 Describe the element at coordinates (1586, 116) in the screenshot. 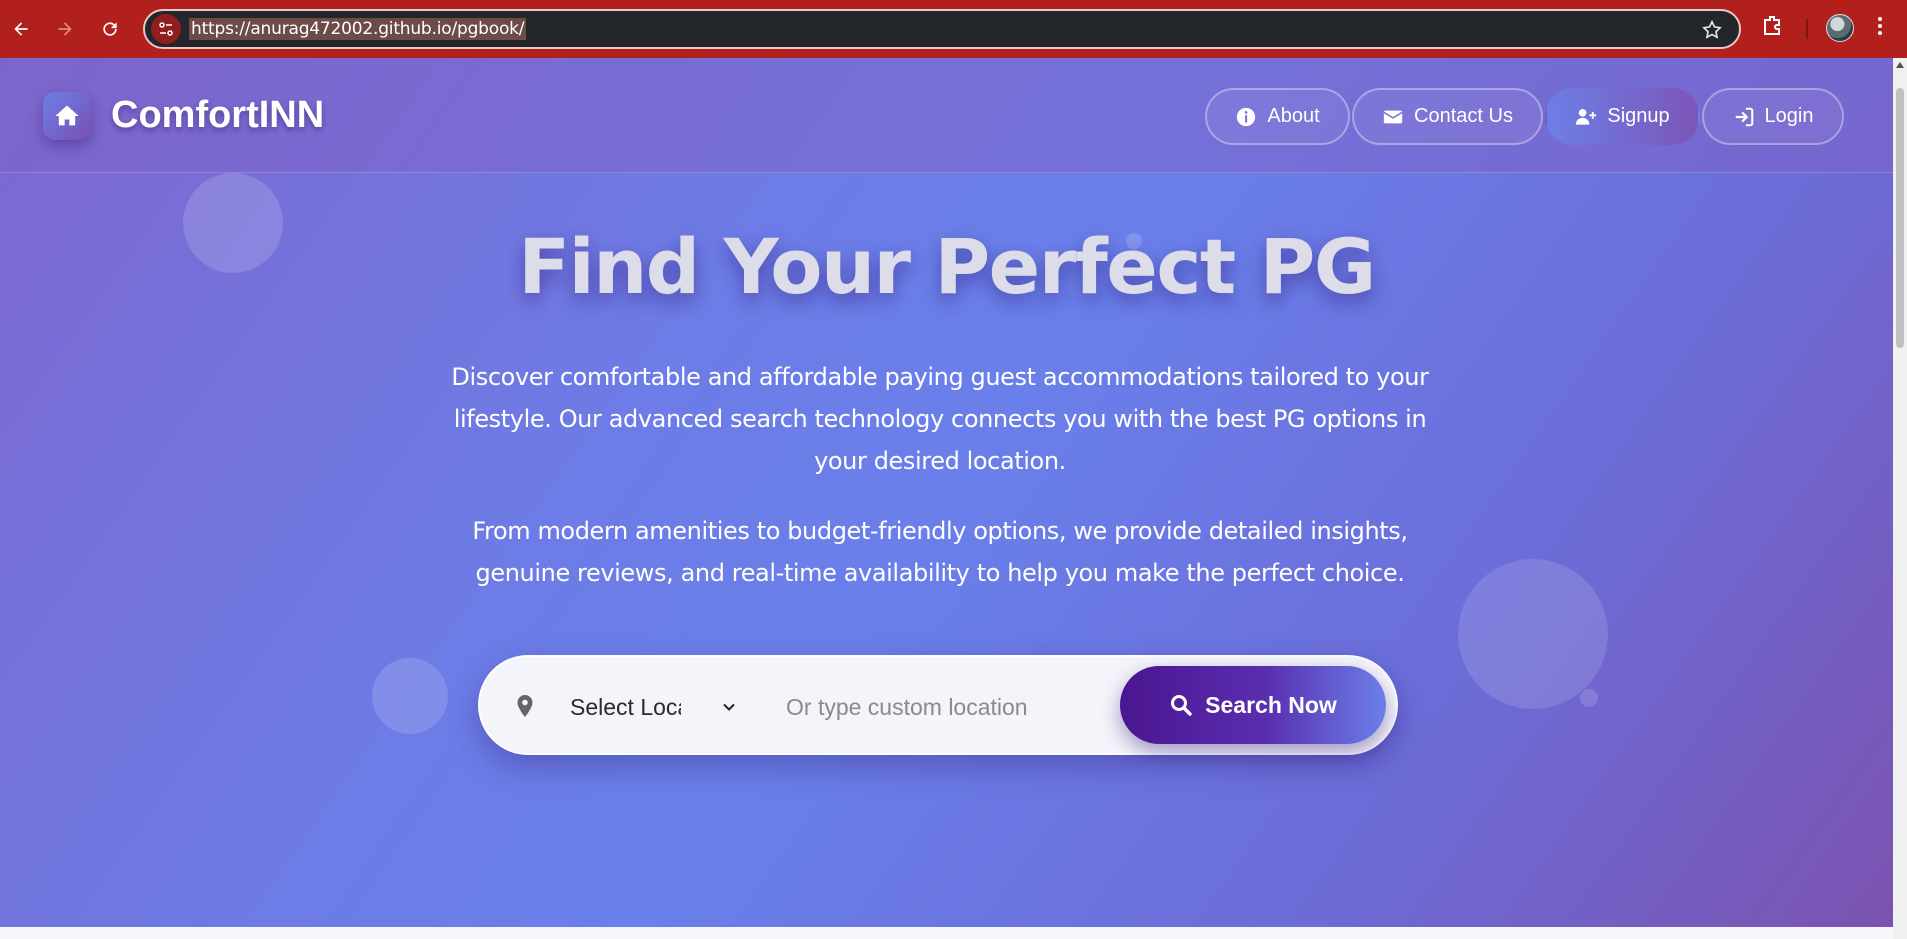

I see `user-plus-icon` at that location.